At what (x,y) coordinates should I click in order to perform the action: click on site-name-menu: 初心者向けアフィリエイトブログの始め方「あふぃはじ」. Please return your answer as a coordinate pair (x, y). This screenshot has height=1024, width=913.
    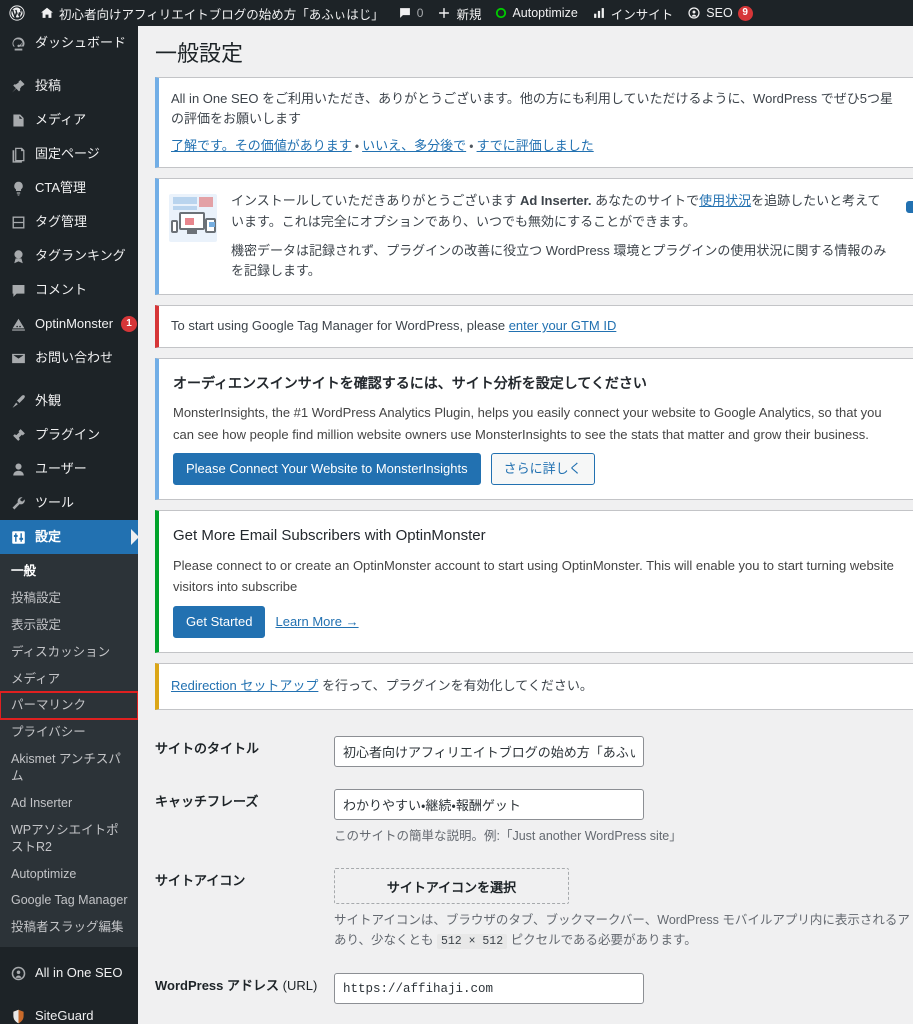
    Looking at the image, I should click on (212, 13).